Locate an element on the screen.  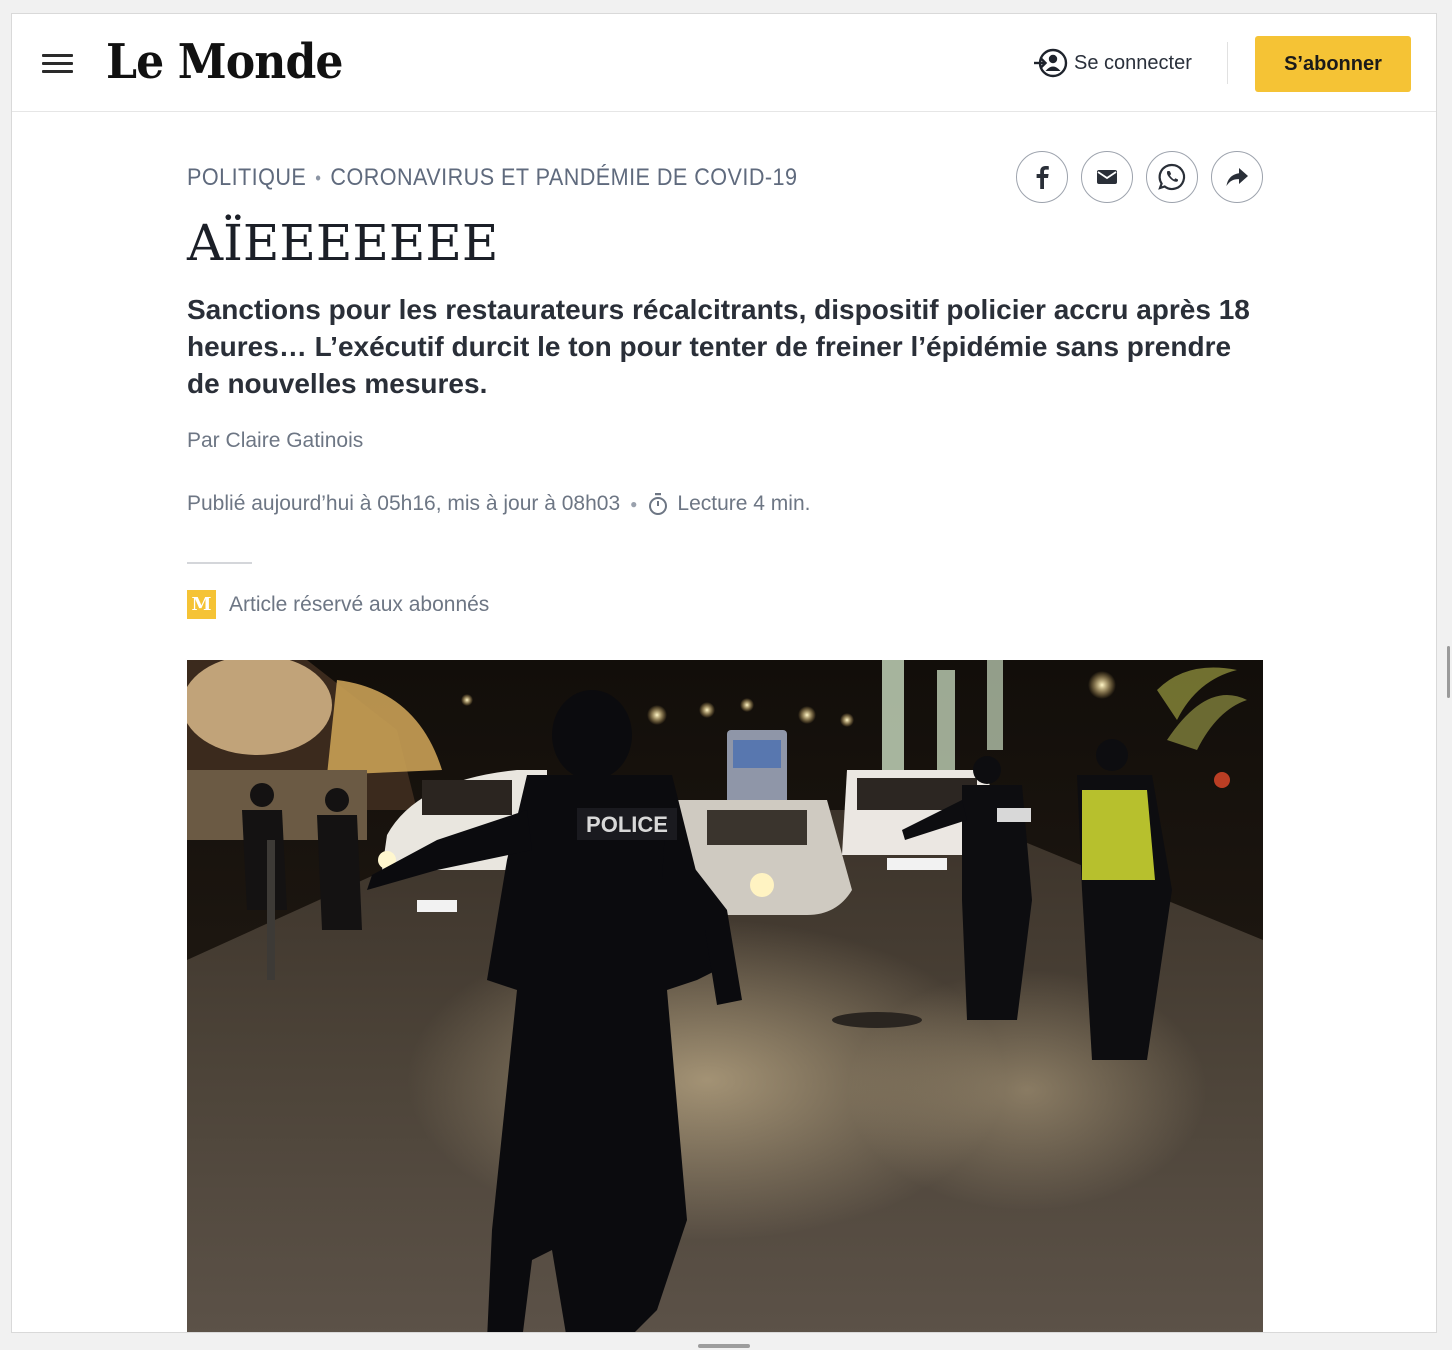
login-link: Se connecter is located at coordinates (1112, 63).